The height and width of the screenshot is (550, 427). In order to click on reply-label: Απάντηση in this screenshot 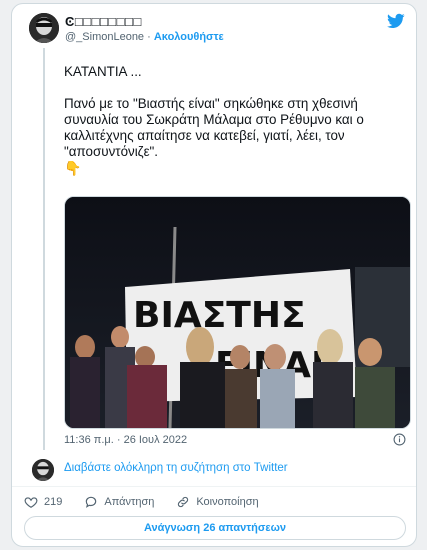, I will do `click(129, 502)`.